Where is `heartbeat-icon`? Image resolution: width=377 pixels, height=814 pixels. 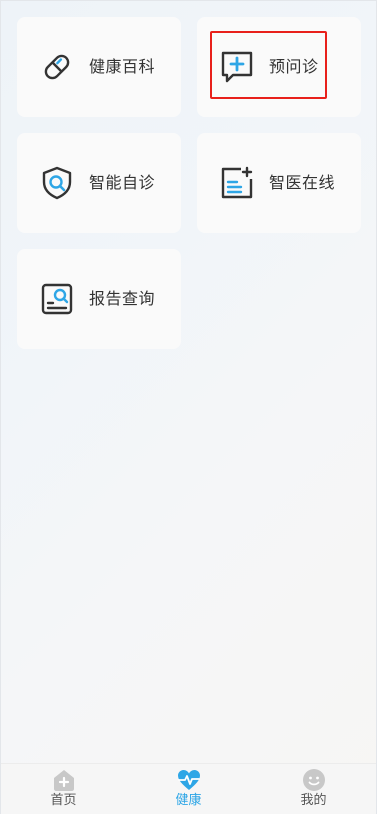 heartbeat-icon is located at coordinates (188, 780).